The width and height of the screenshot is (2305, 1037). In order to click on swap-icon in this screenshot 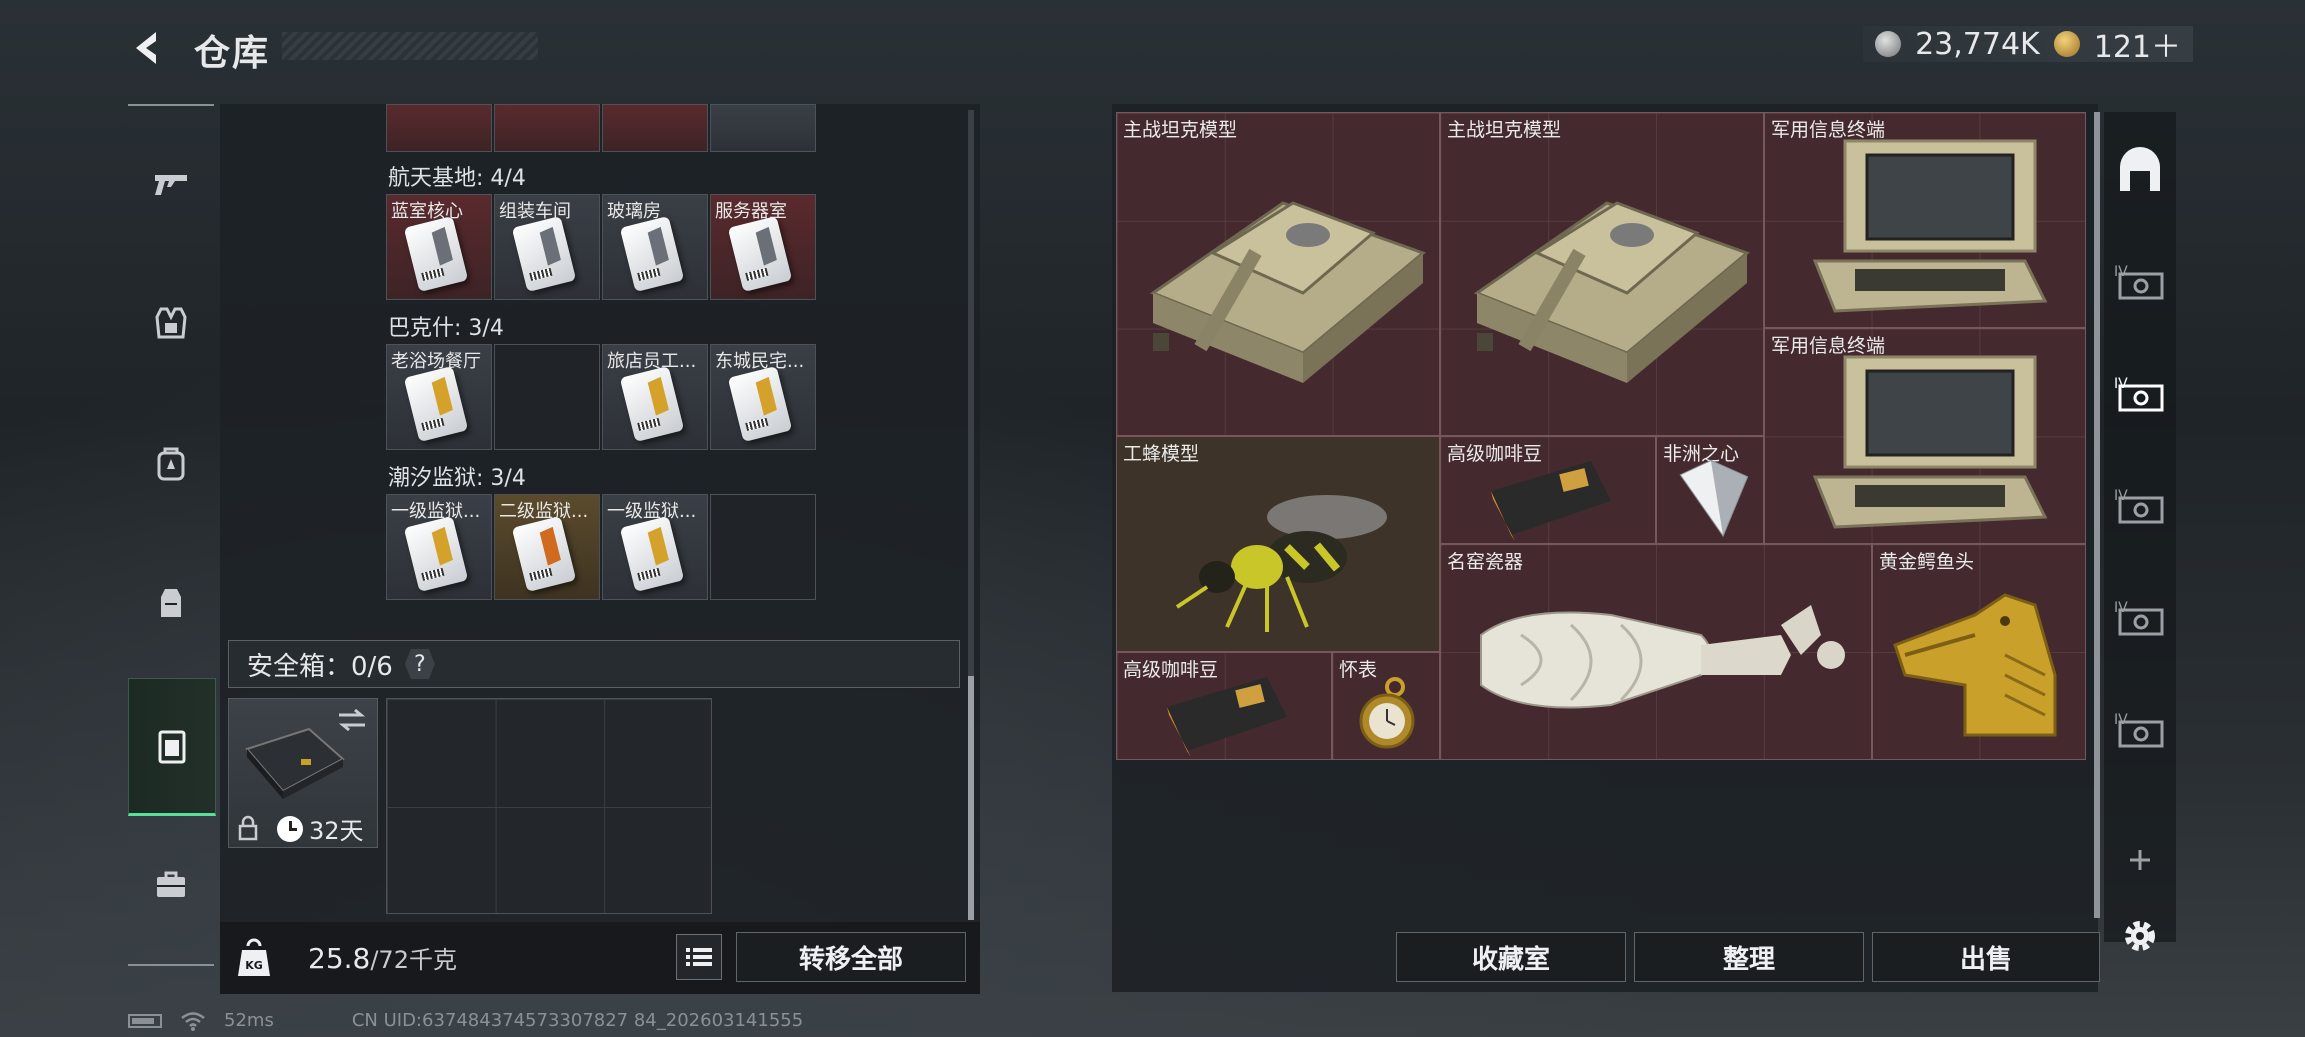, I will do `click(352, 720)`.